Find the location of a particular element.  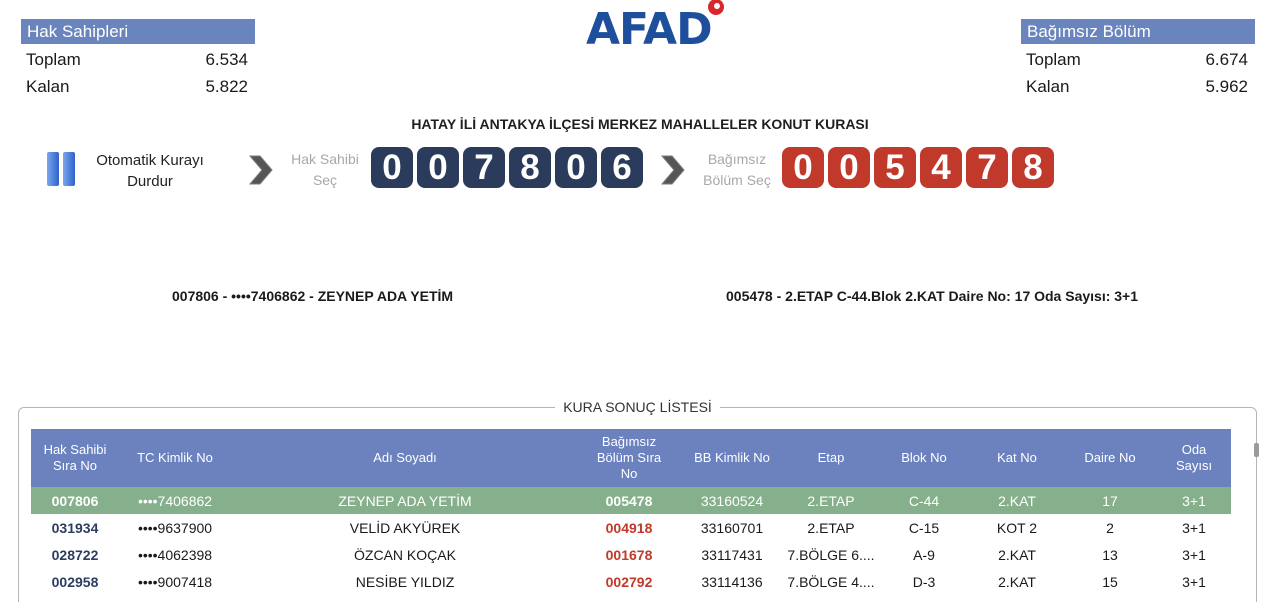

selected-owner-result: 007806 - ••••7406862 - ZEYNEP ADA YETİM is located at coordinates (313, 296).